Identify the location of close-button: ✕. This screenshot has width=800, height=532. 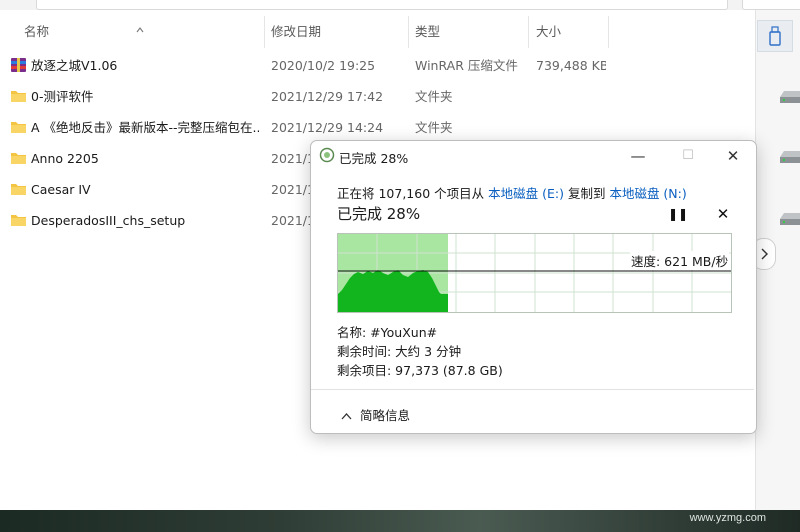
(733, 156).